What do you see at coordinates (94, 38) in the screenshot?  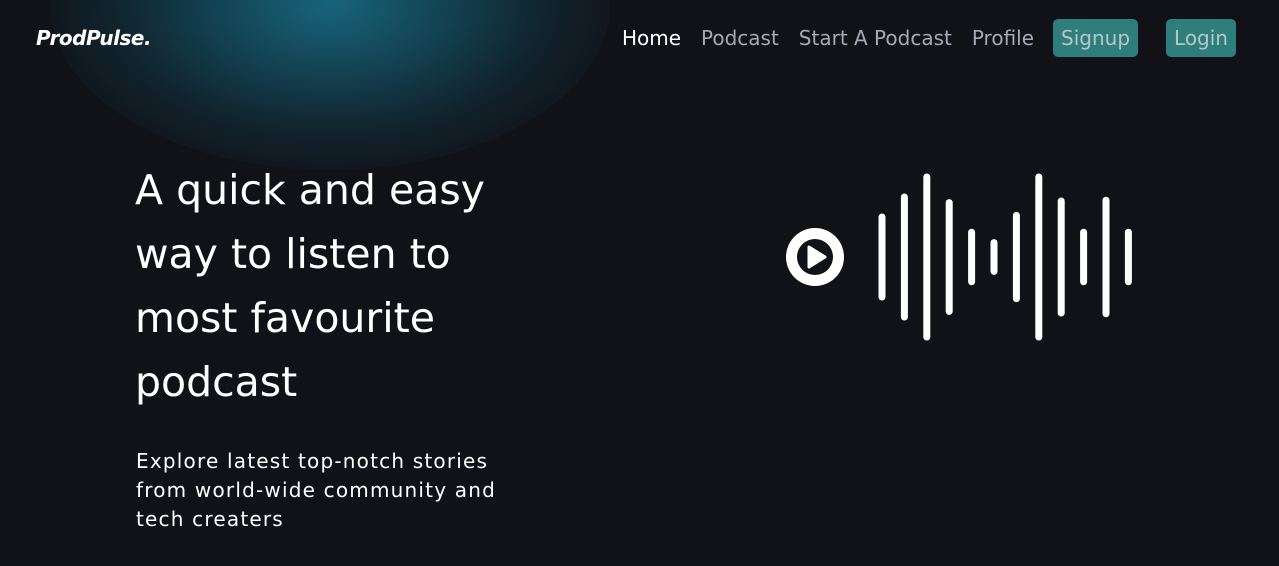 I see `brand-logo: ProdPulse.` at bounding box center [94, 38].